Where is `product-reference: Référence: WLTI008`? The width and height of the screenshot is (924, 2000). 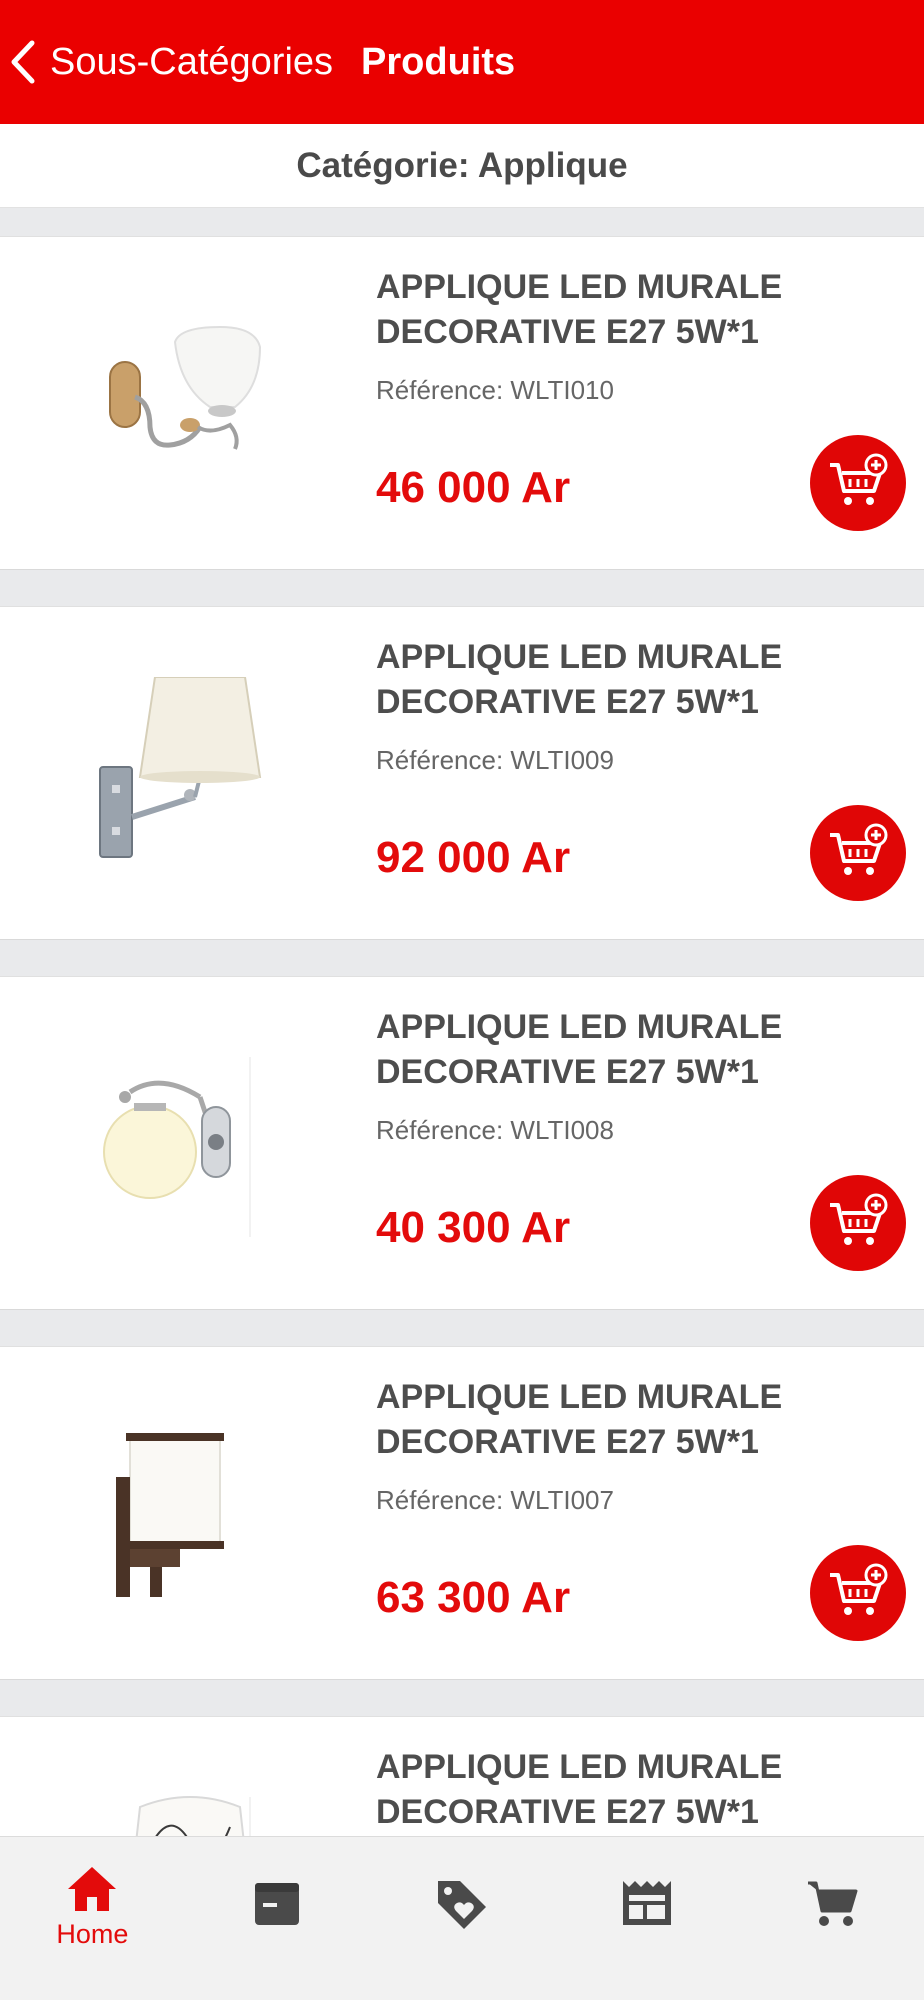
product-reference: Référence: WLTI008 is located at coordinates (495, 1130).